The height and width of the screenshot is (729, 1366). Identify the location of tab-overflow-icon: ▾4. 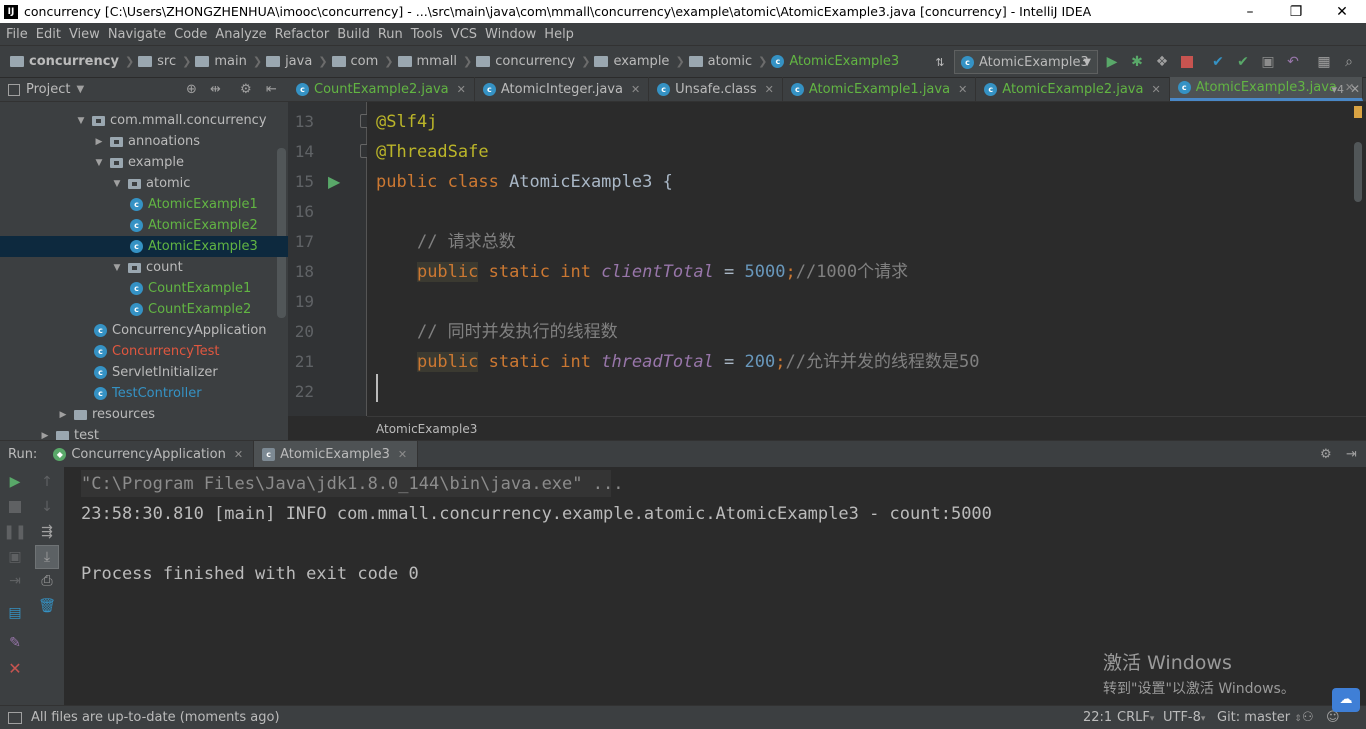
(1337, 89).